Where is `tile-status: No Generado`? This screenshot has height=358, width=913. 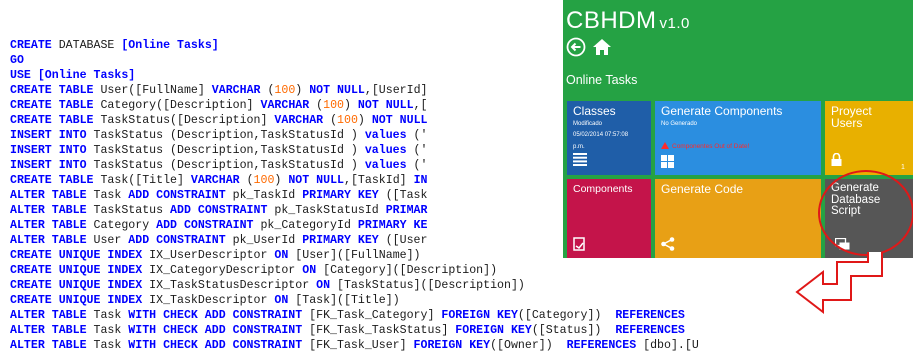 tile-status: No Generado is located at coordinates (679, 124).